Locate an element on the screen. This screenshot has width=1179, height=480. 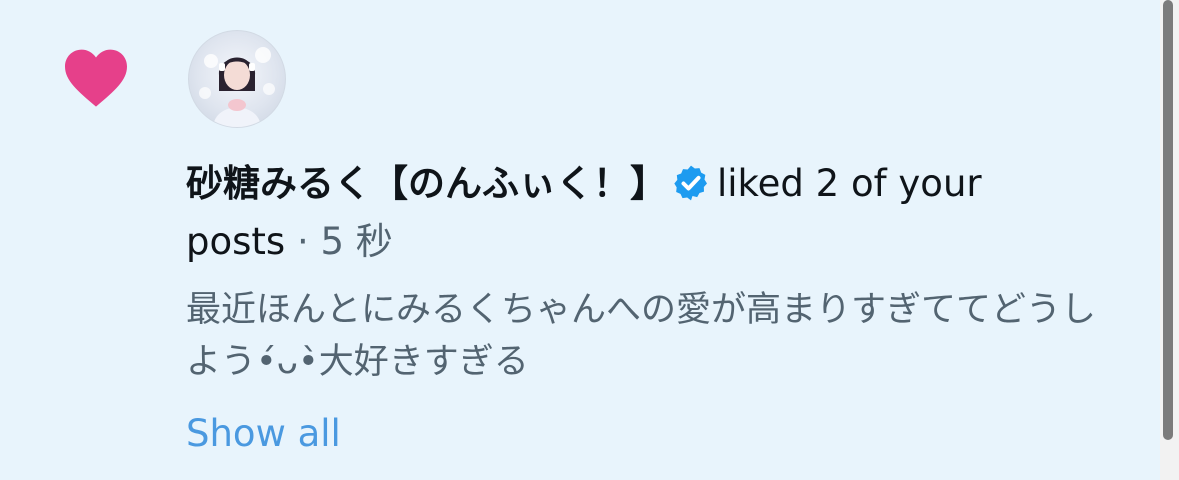
notification-header: 砂糖みるく【のんふぃく！】 liked 2 of your is located at coordinates (651, 184).